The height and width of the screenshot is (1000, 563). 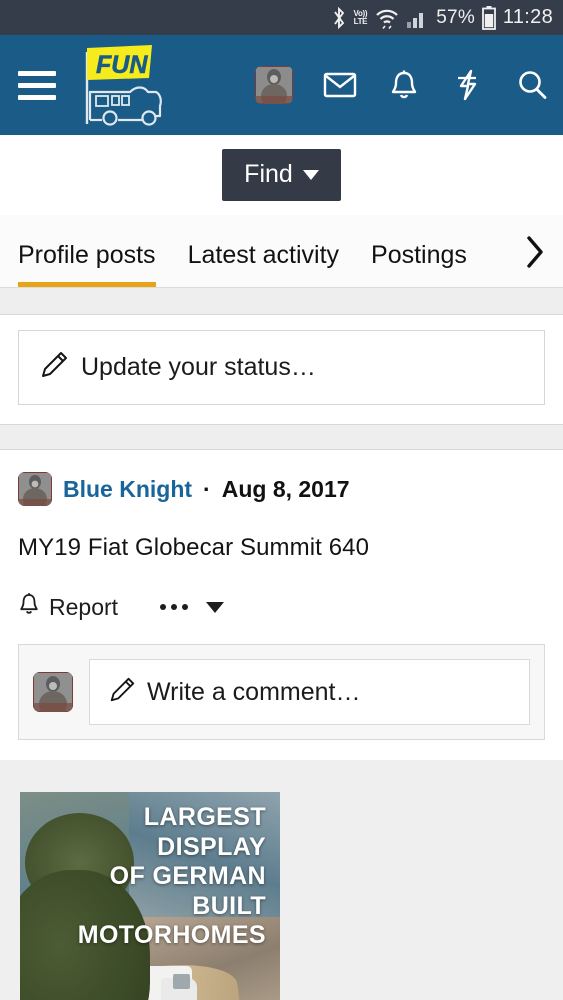 I want to click on ellipsis-icon, so click(x=174, y=607).